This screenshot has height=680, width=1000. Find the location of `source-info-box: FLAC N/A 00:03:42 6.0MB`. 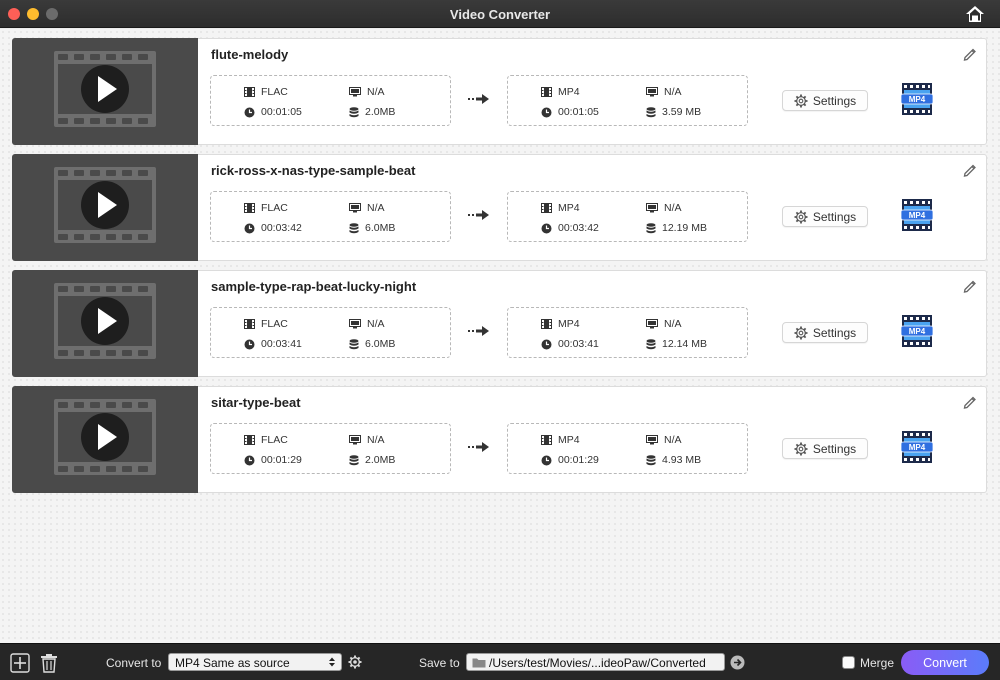

source-info-box: FLAC N/A 00:03:42 6.0MB is located at coordinates (330, 216).